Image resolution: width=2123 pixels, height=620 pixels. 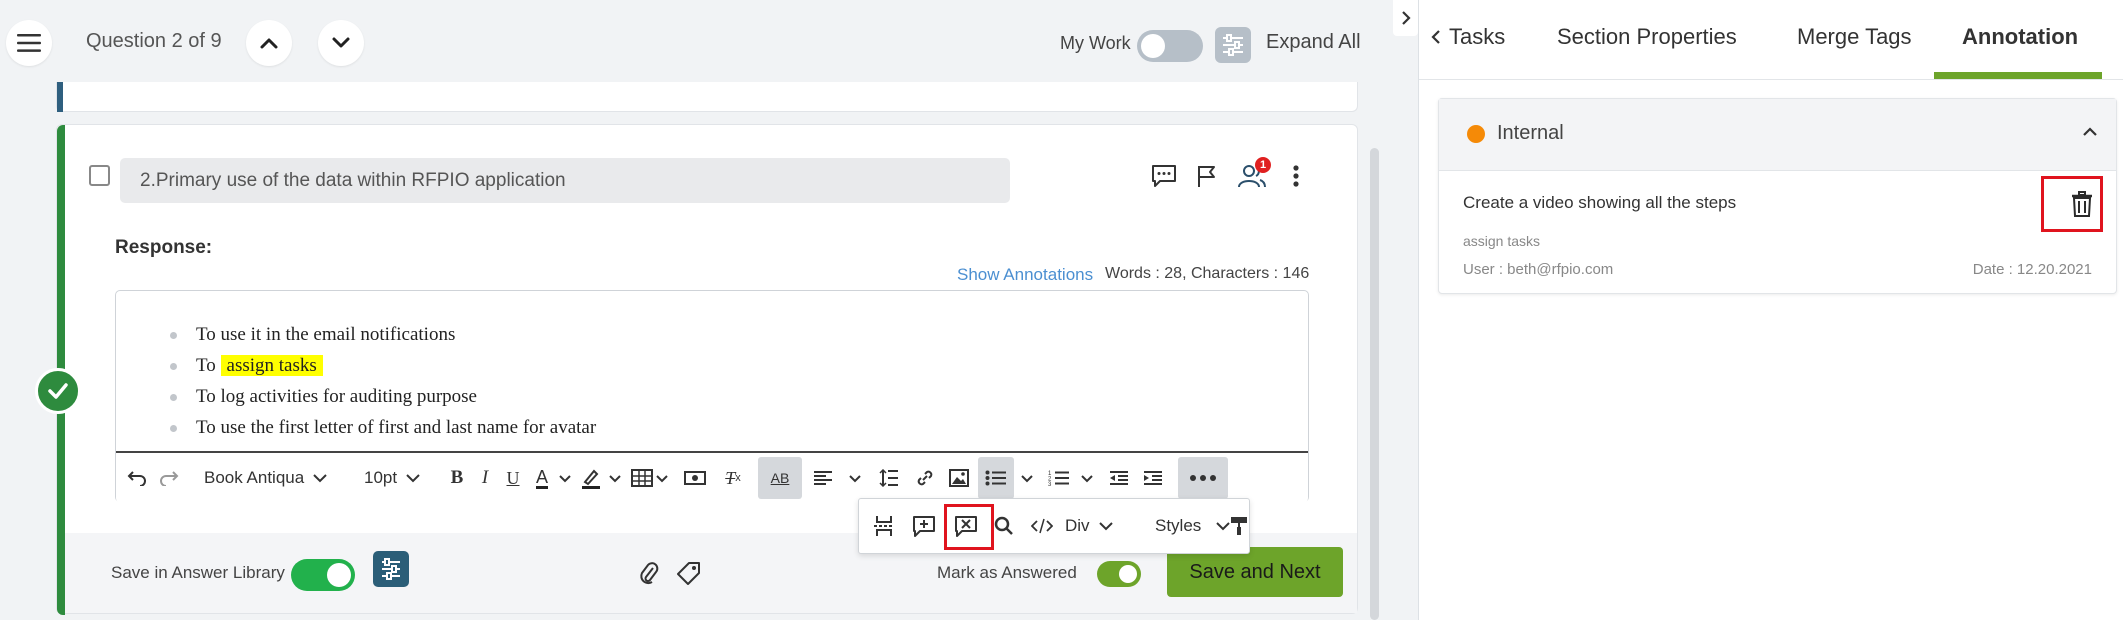 I want to click on list-item-text: To log activities for auditing purpose, so click(x=336, y=396).